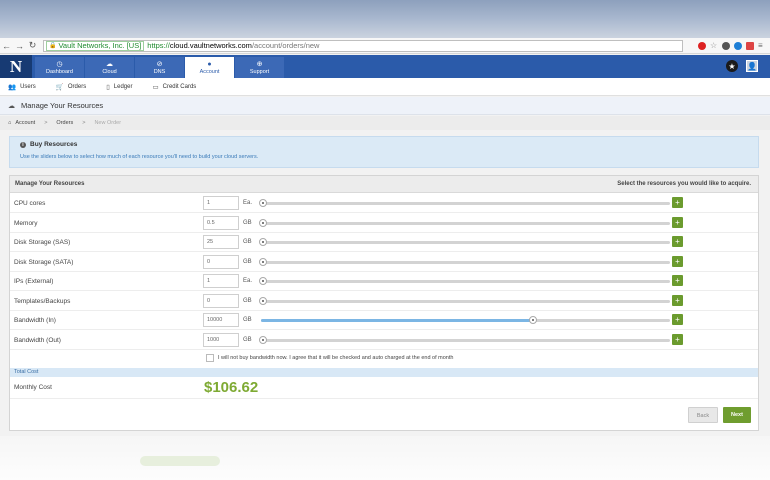 This screenshot has height=480, width=770. What do you see at coordinates (59, 87) in the screenshot?
I see `cart-icon: 🛒` at bounding box center [59, 87].